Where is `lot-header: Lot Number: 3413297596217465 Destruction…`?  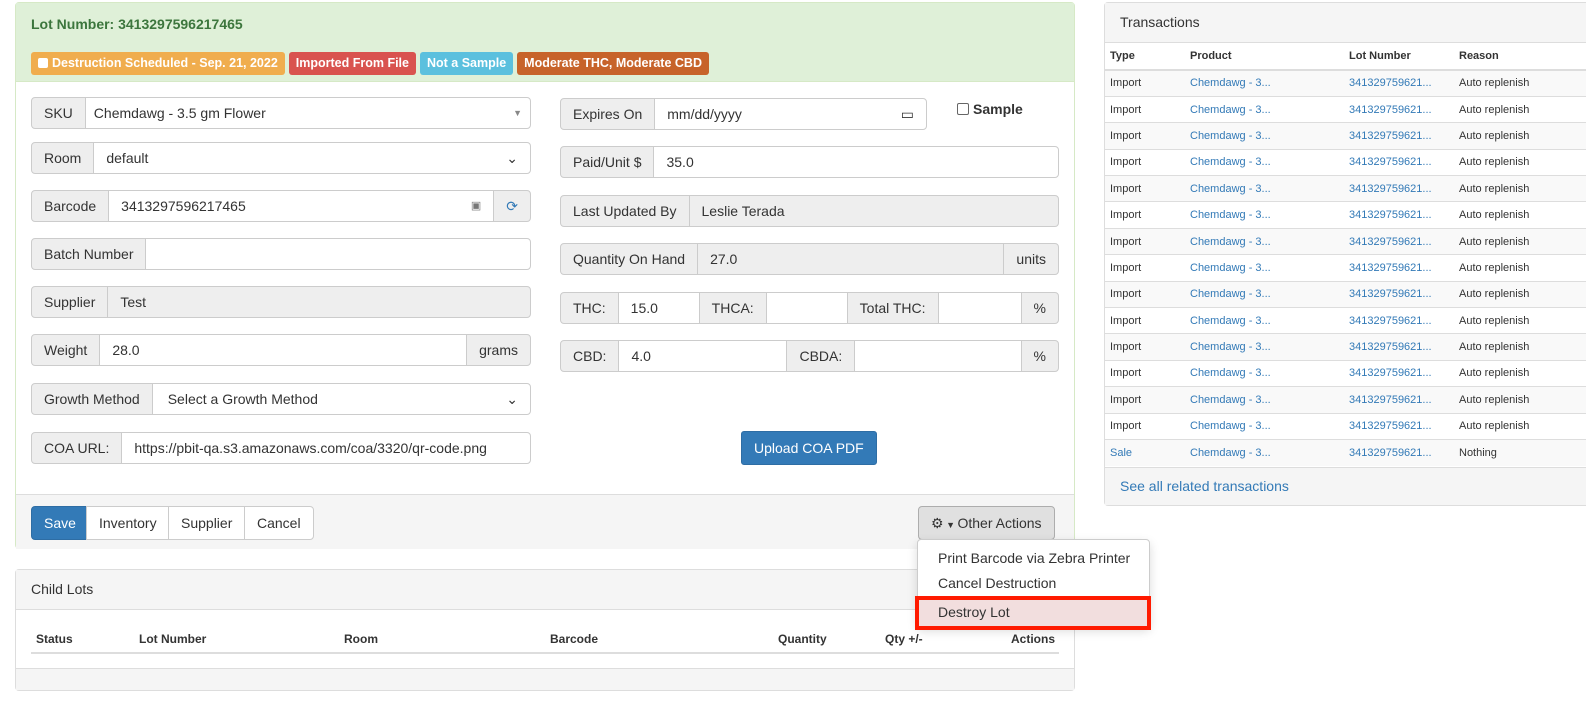 lot-header: Lot Number: 3413297596217465 Destruction… is located at coordinates (545, 42).